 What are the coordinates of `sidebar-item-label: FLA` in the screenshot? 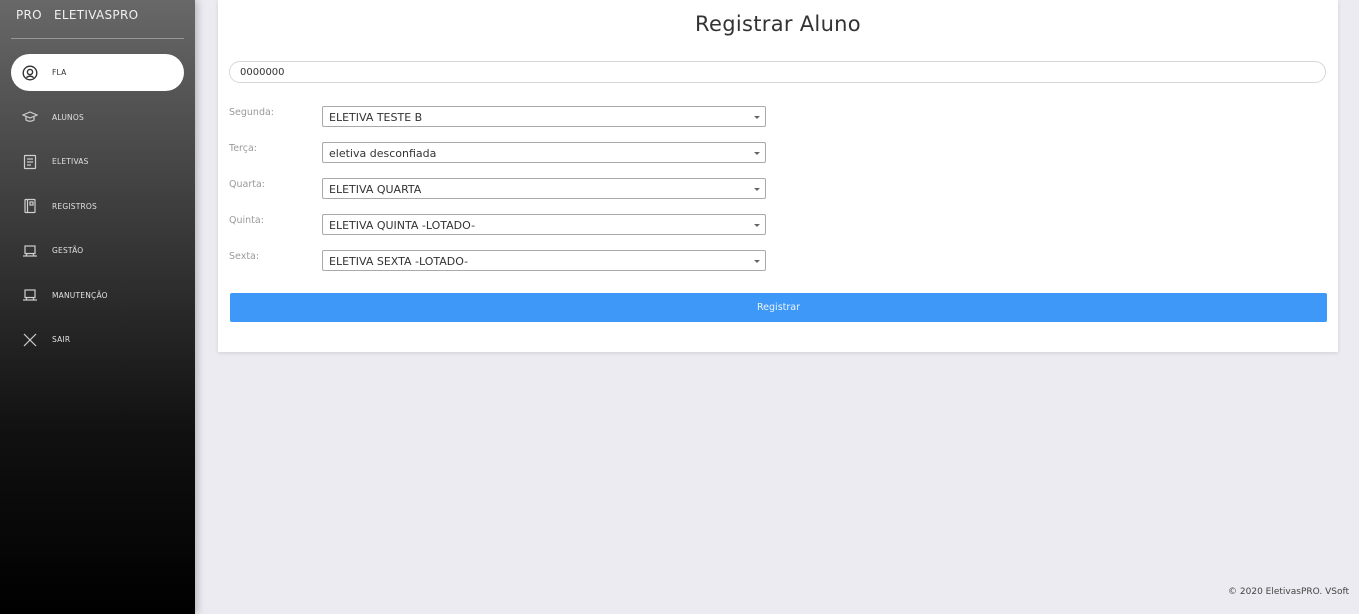 It's located at (59, 72).